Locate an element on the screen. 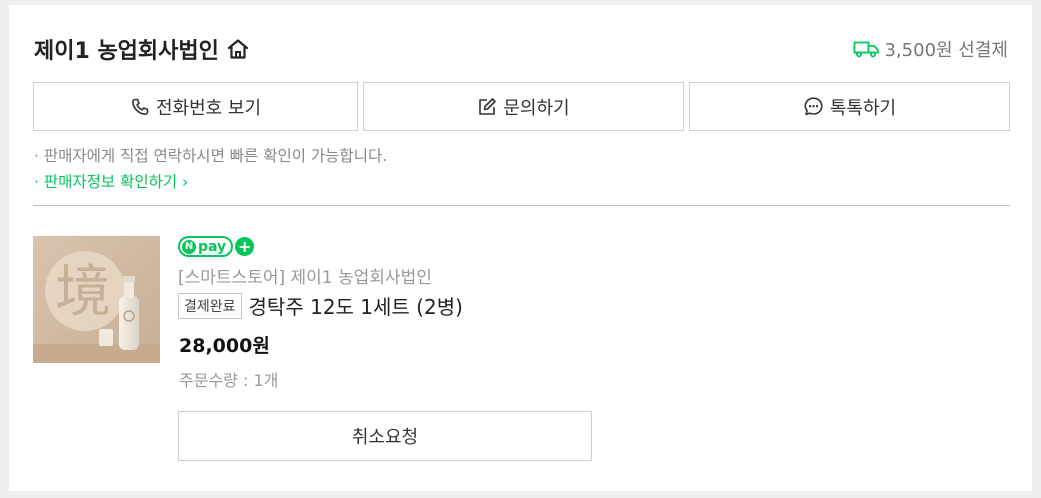  seller-info-link: · 판매자정보 확인하기 › is located at coordinates (111, 181).